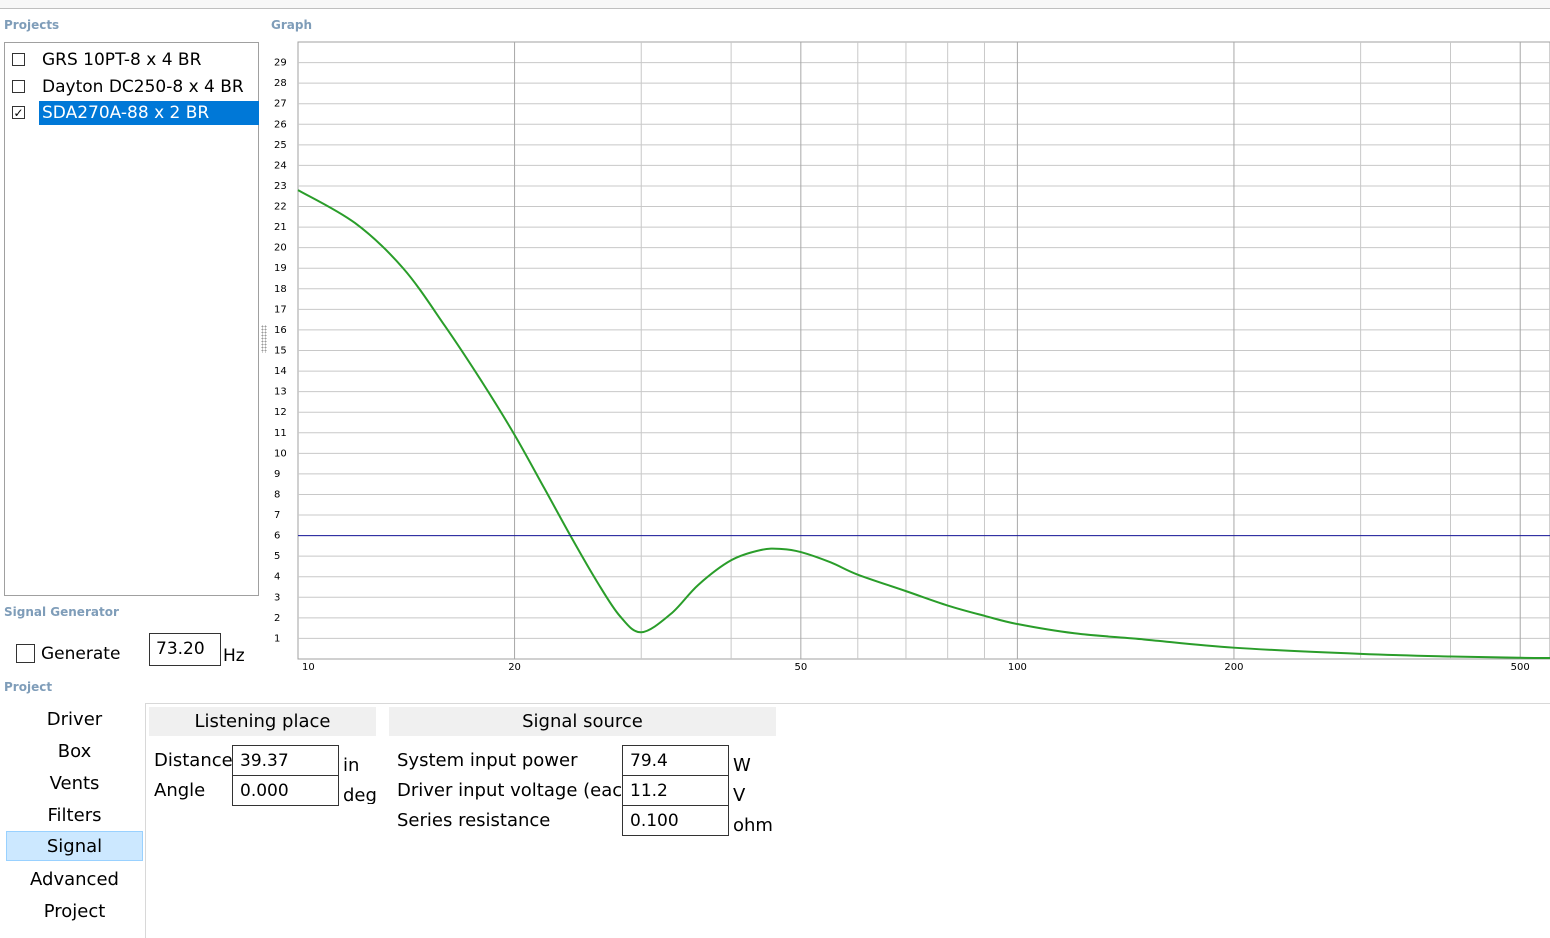  I want to click on nav-box: Box, so click(74, 752).